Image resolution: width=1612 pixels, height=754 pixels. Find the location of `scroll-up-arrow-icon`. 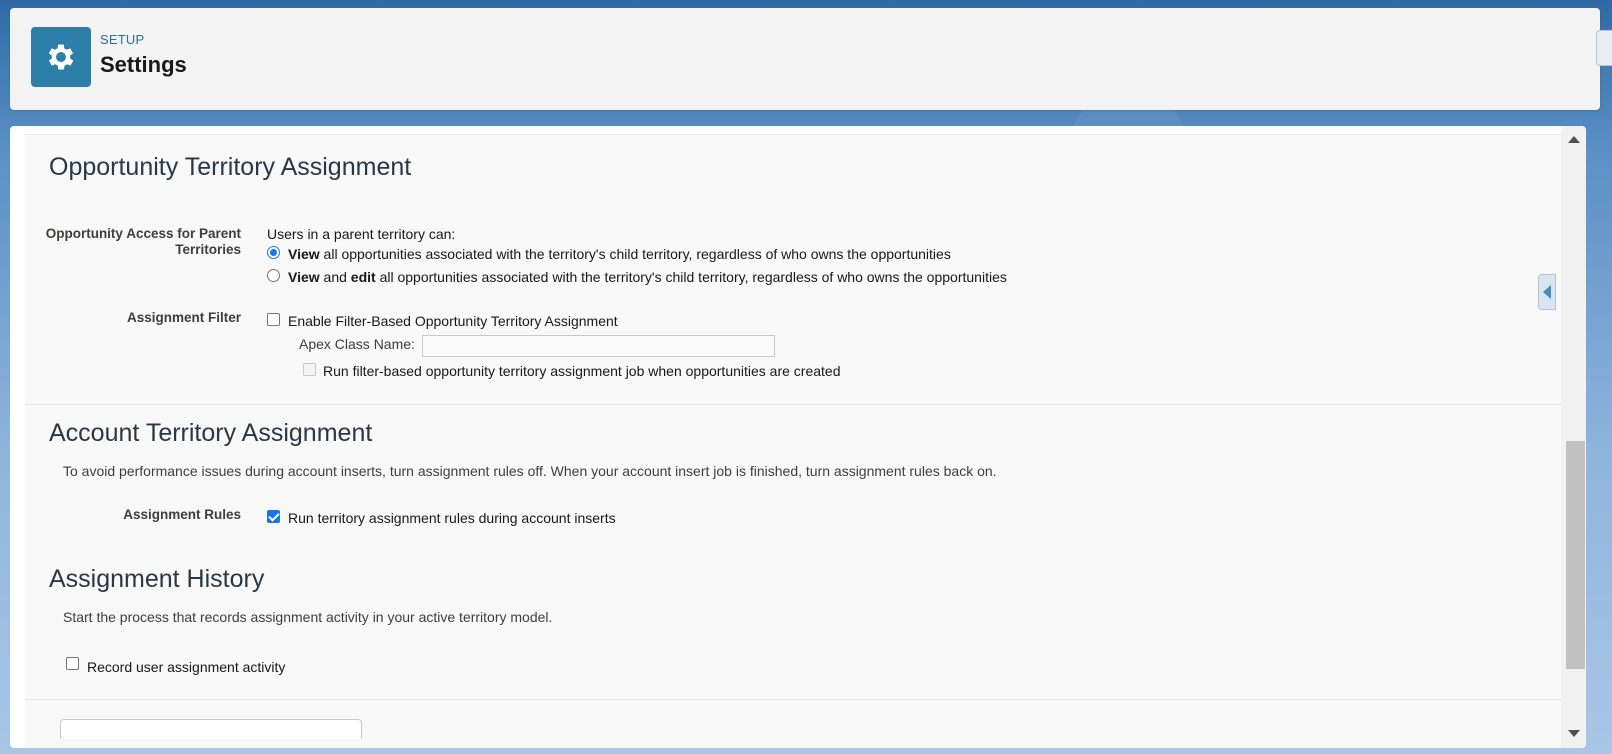

scroll-up-arrow-icon is located at coordinates (1574, 139).